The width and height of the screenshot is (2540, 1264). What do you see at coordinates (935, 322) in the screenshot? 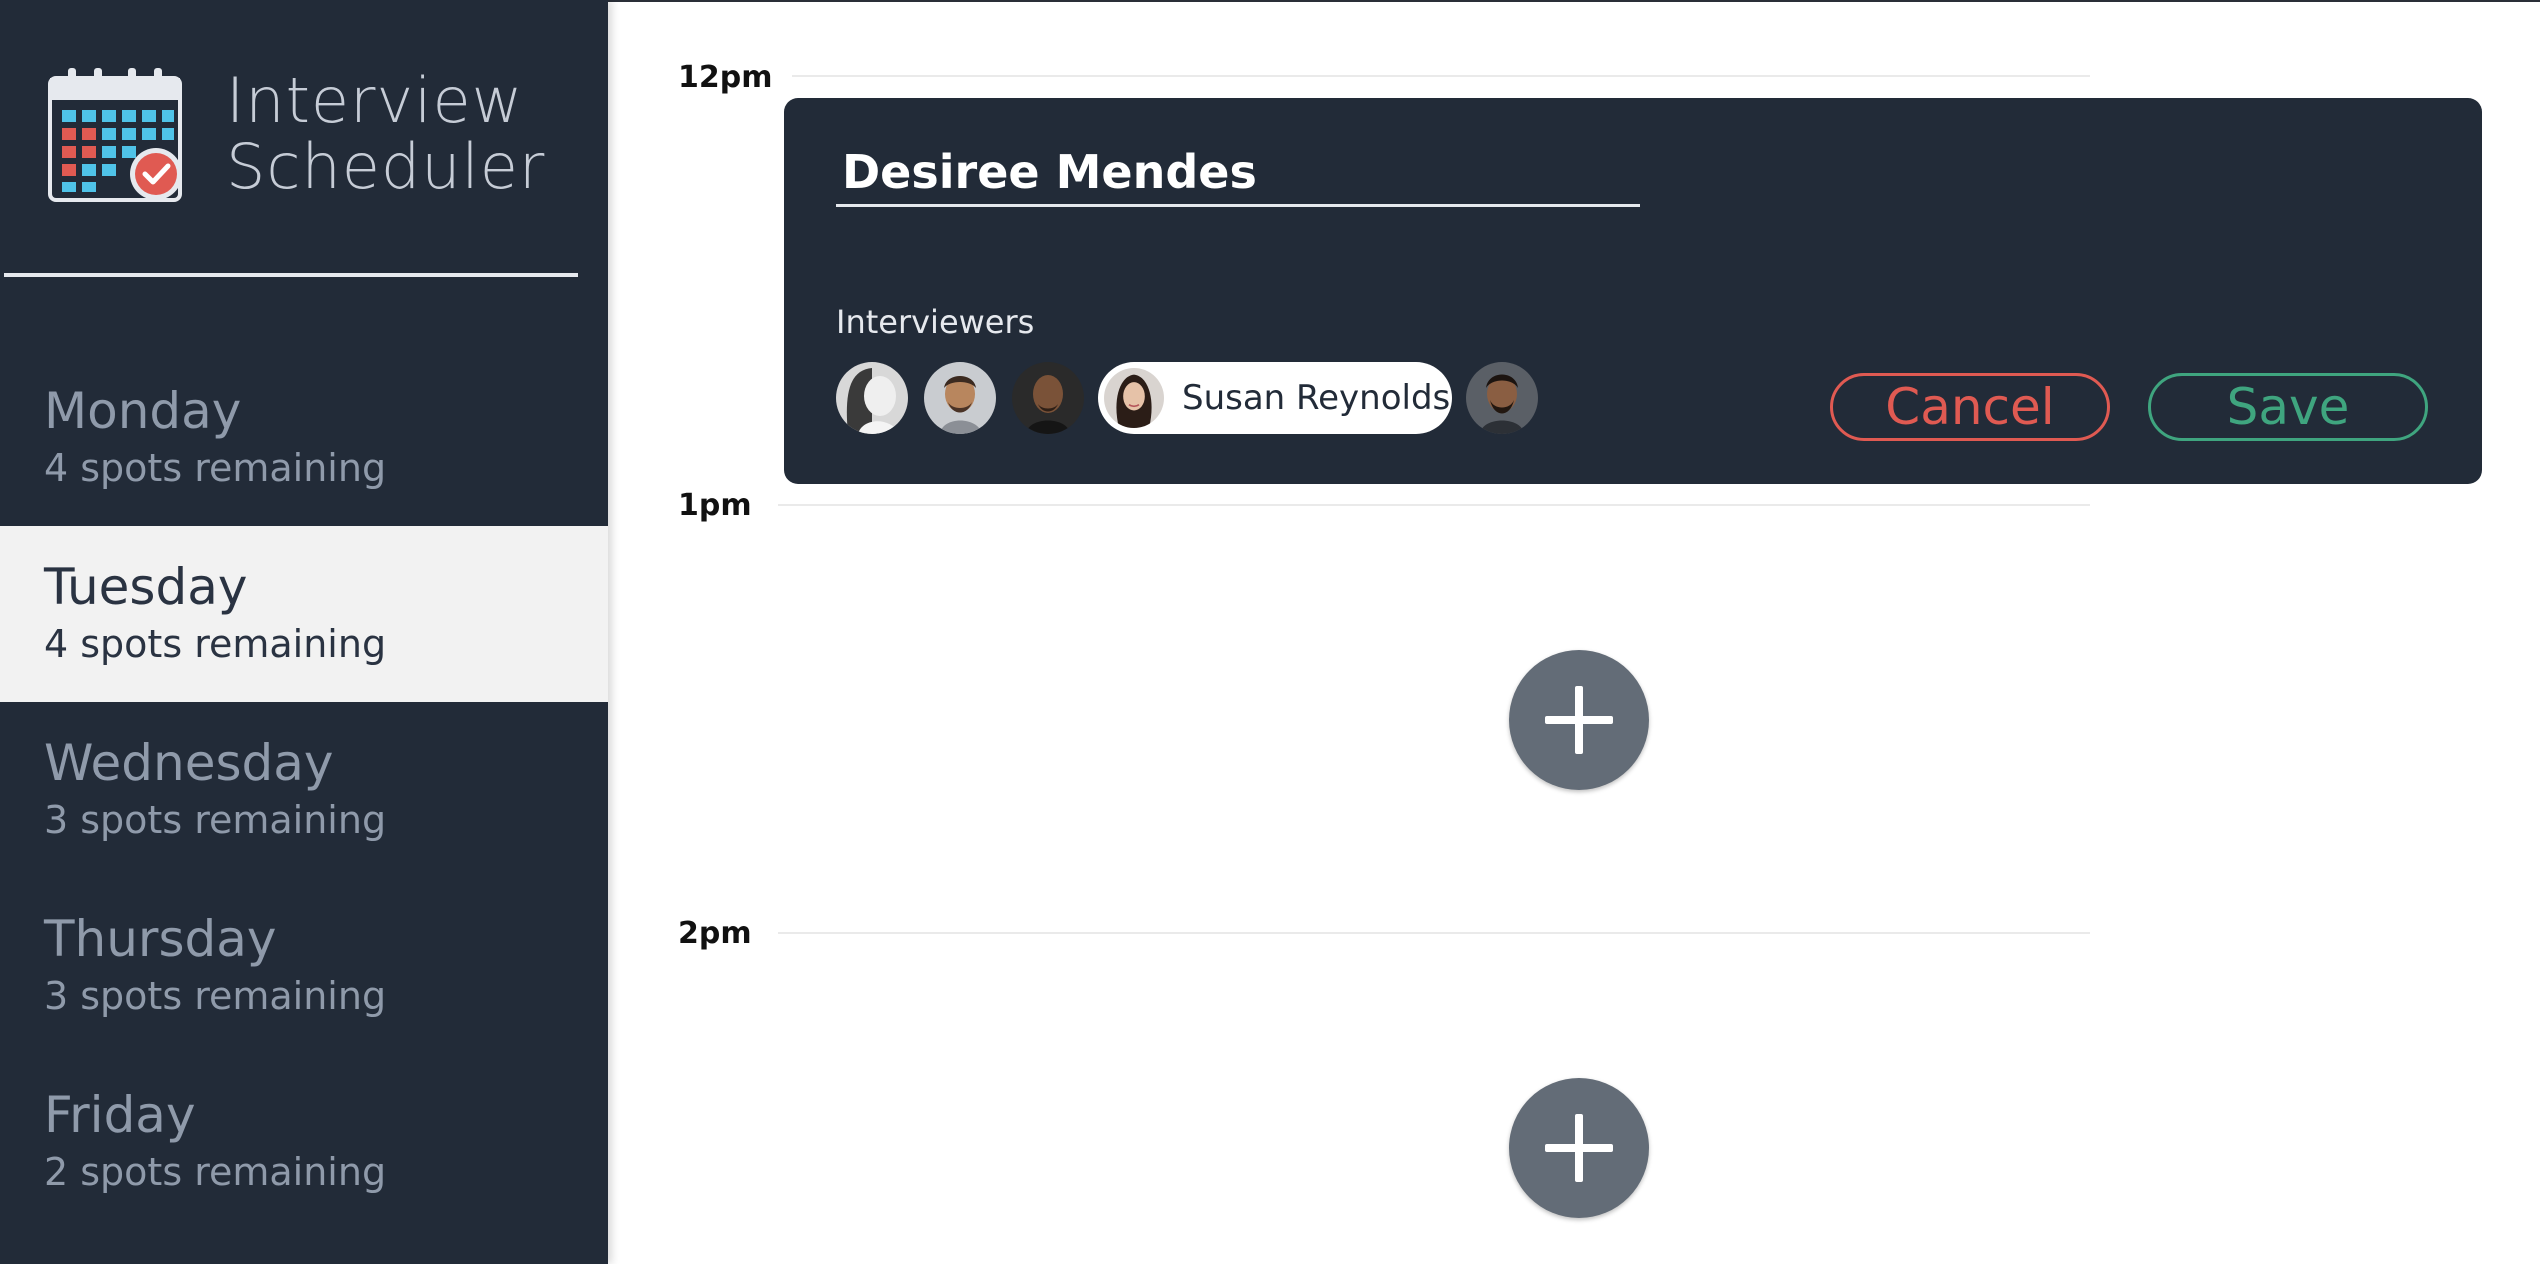
I see `interviewers-label: Interviewers` at bounding box center [935, 322].